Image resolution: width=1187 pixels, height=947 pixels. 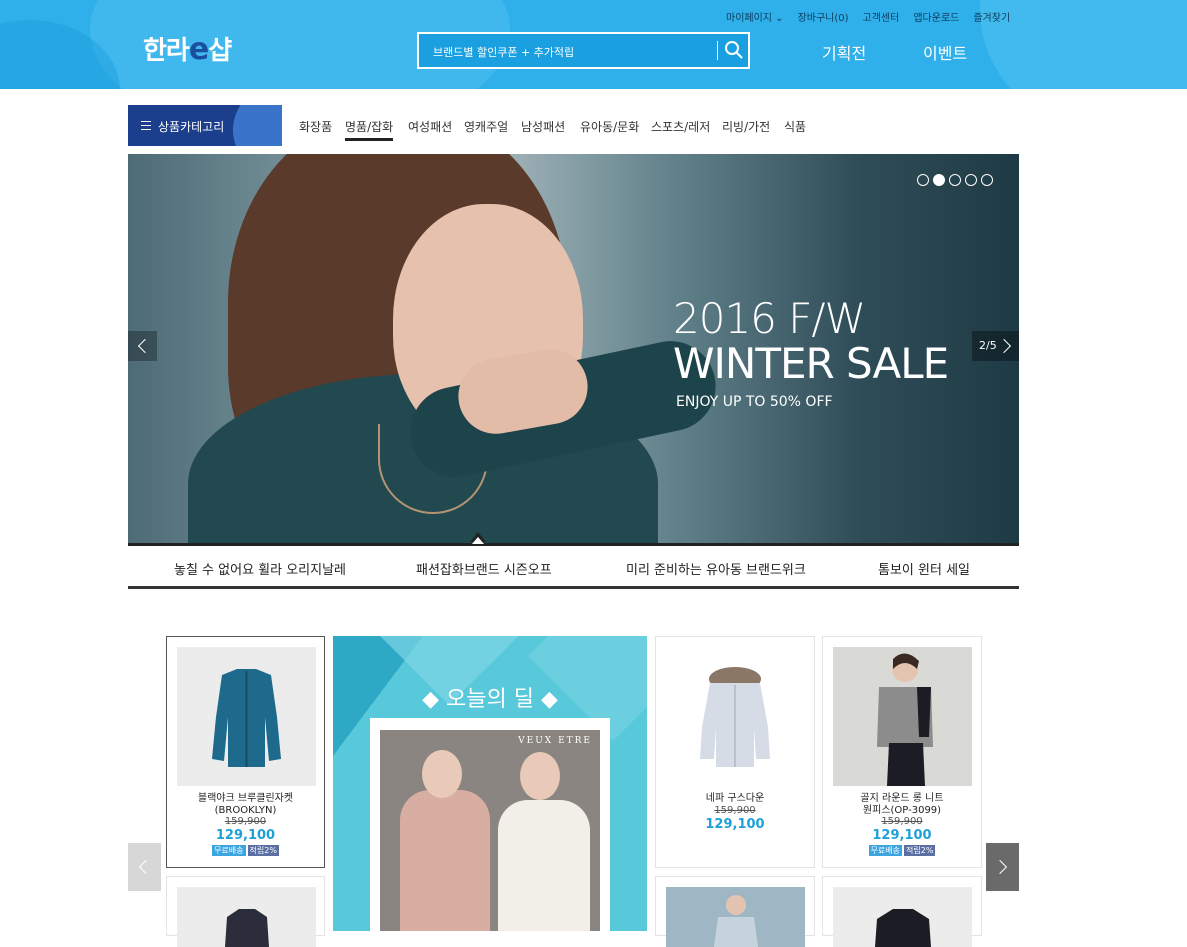 What do you see at coordinates (555, 741) in the screenshot?
I see `deal-brand: VEUX ETRE` at bounding box center [555, 741].